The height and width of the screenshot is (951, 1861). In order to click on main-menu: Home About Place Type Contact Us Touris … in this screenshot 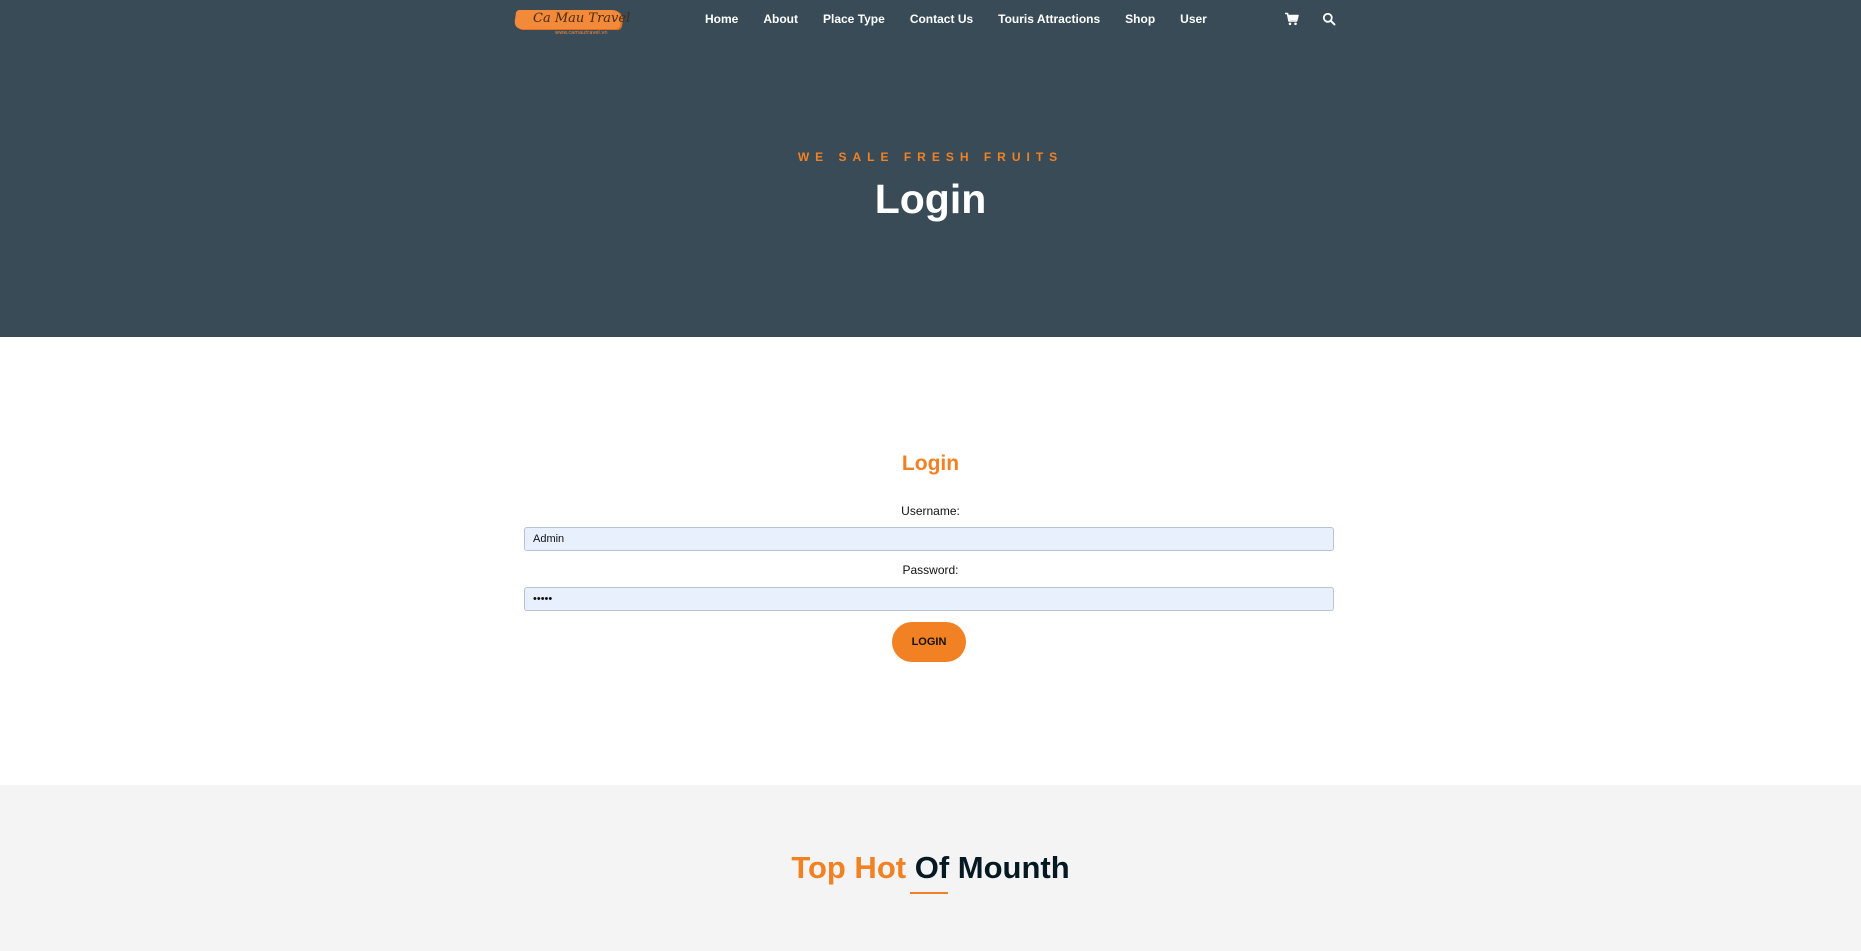, I will do `click(956, 19)`.